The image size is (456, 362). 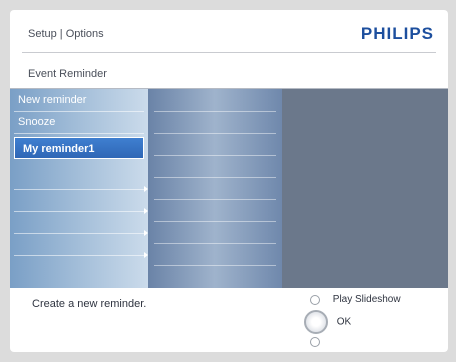 What do you see at coordinates (67, 74) in the screenshot?
I see `page-title: Event Reminder` at bounding box center [67, 74].